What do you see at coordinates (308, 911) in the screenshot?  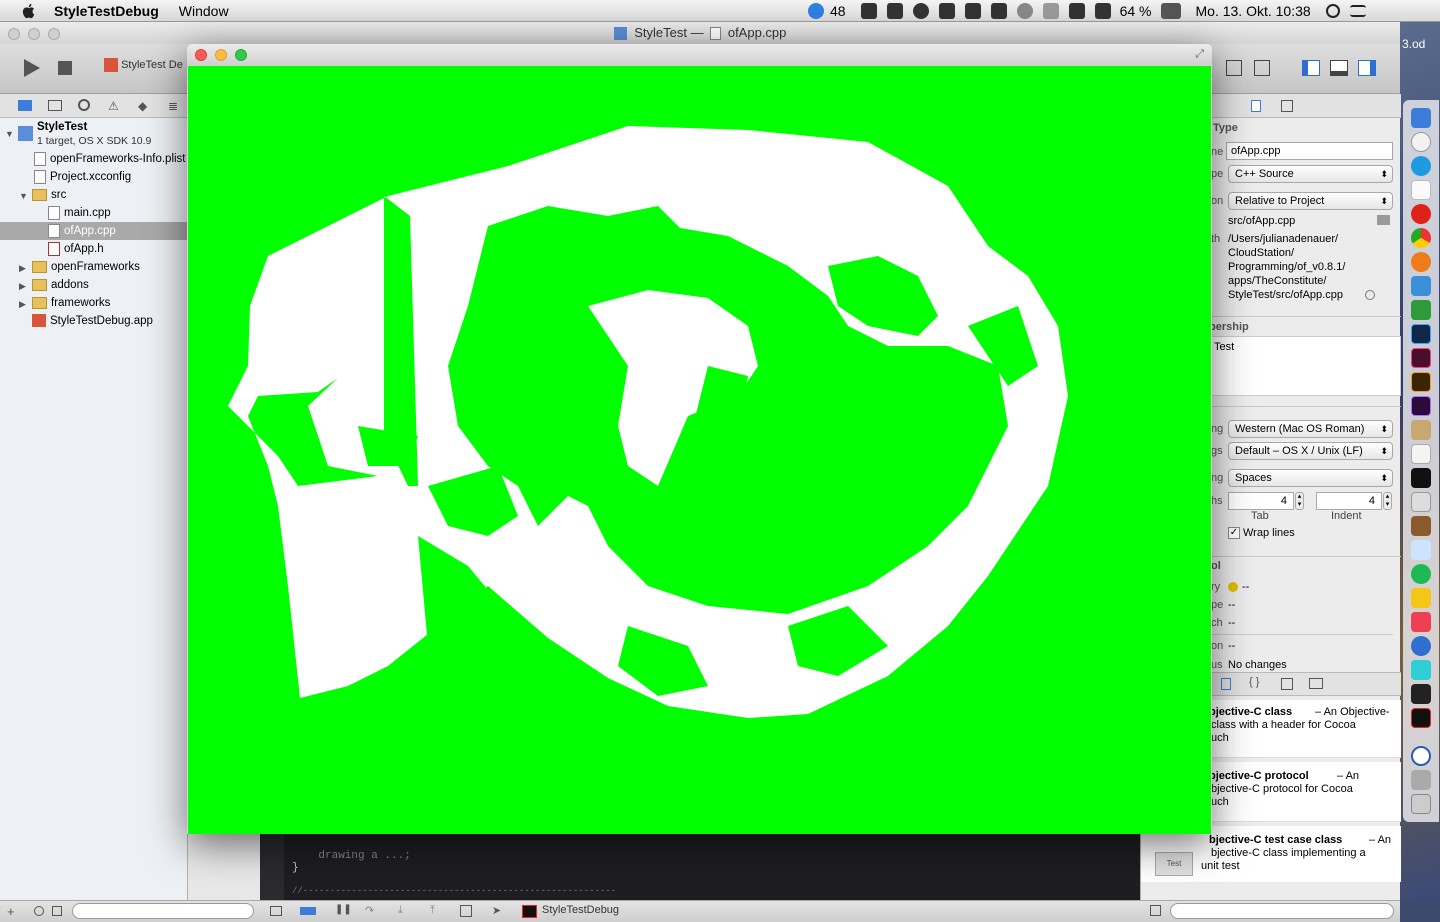 I see `breakpoints-toggle-icon` at bounding box center [308, 911].